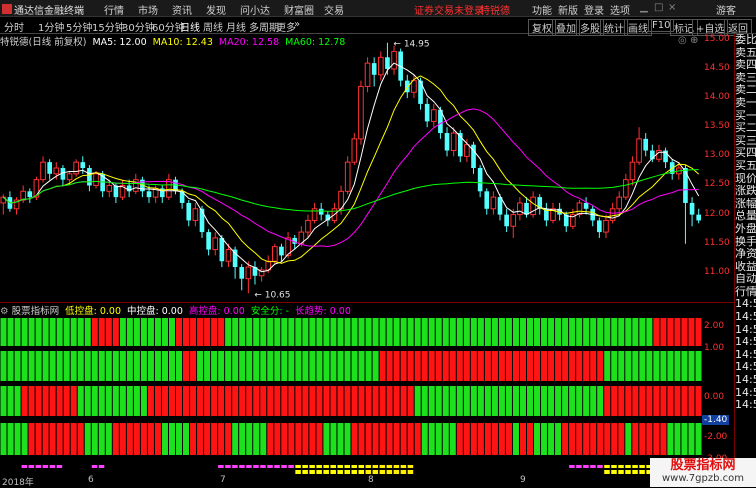  Describe the element at coordinates (216, 9) in the screenshot. I see `menu-discover: 发现` at that location.